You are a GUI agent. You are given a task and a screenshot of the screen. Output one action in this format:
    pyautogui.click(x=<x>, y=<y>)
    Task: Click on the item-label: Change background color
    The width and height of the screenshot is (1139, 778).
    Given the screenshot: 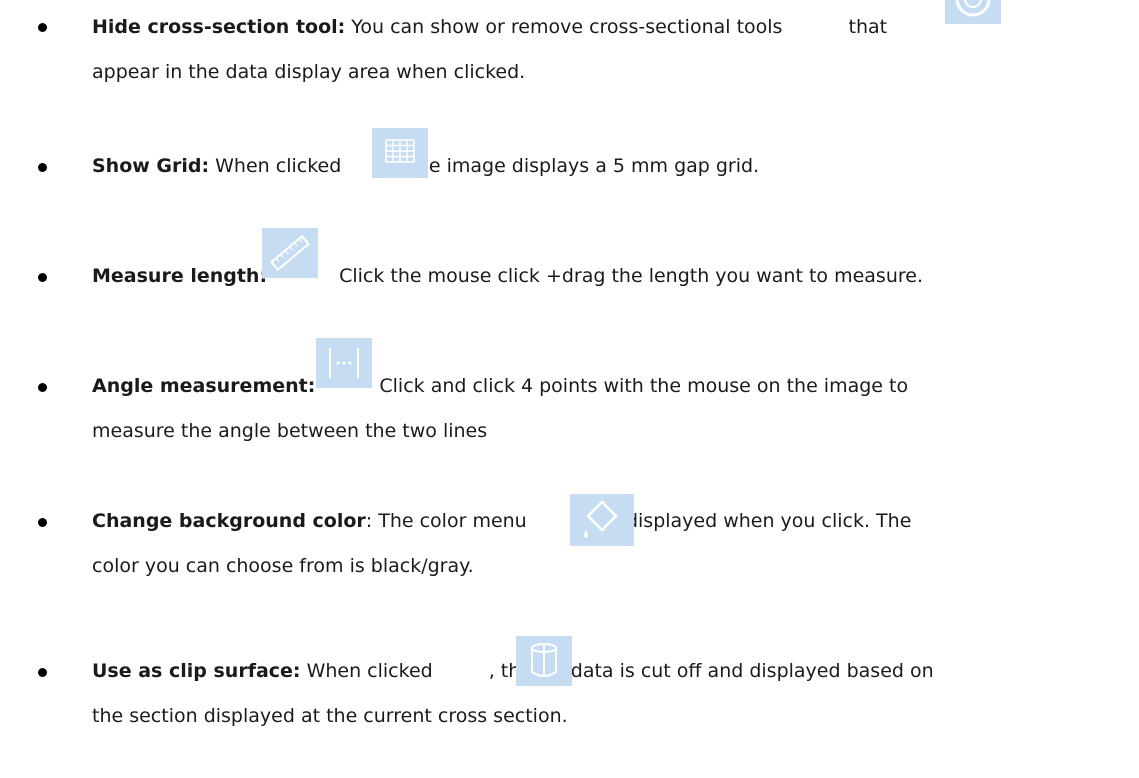 What is the action you would take?
    pyautogui.click(x=229, y=521)
    